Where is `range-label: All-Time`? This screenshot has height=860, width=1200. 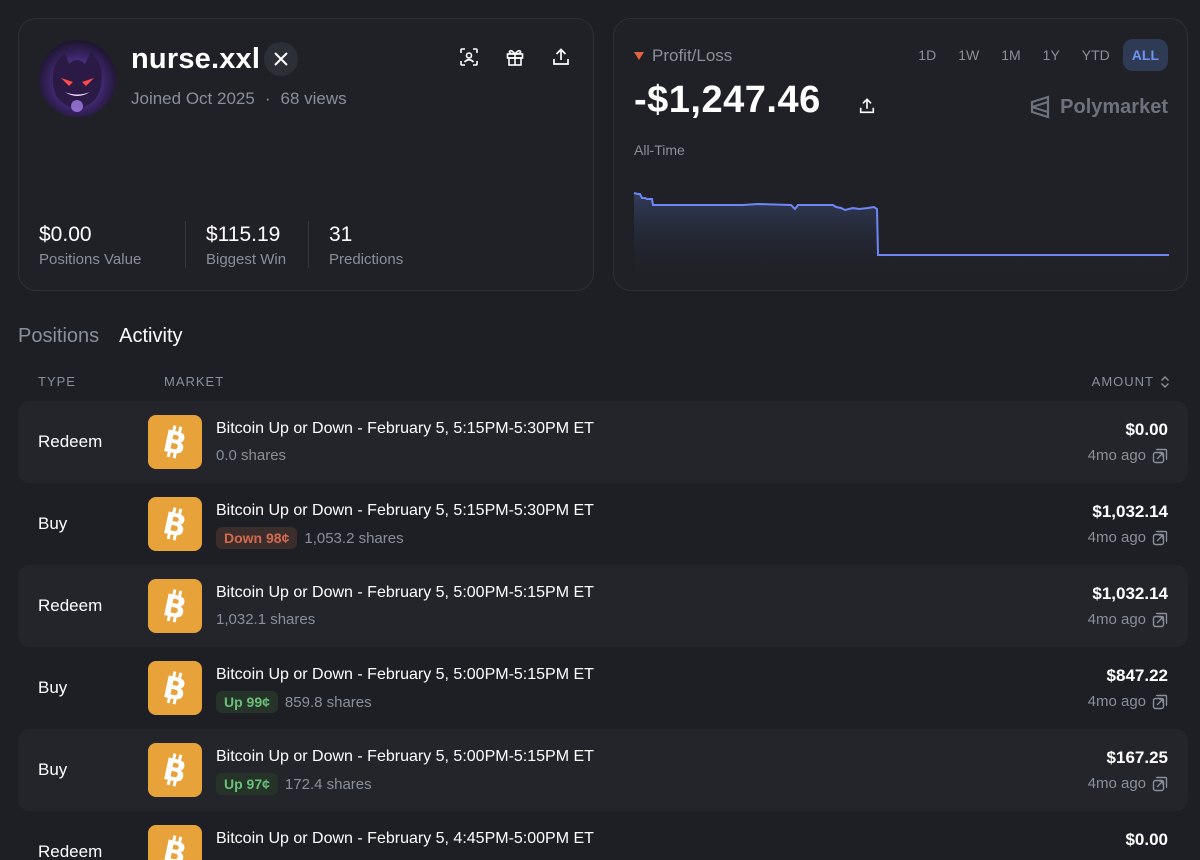
range-label: All-Time is located at coordinates (659, 150).